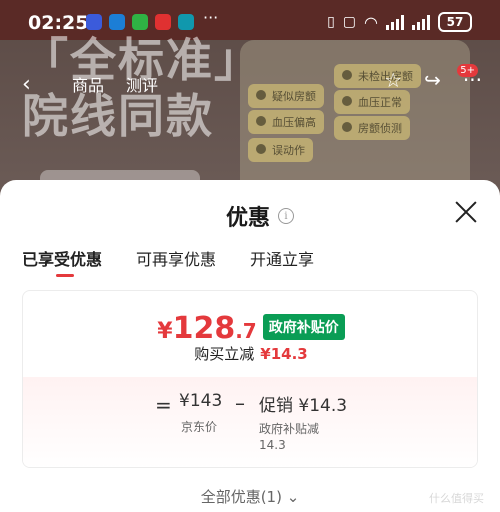 The width and height of the screenshot is (500, 512). Describe the element at coordinates (286, 122) in the screenshot. I see `background-chip: 血压偏高` at that location.